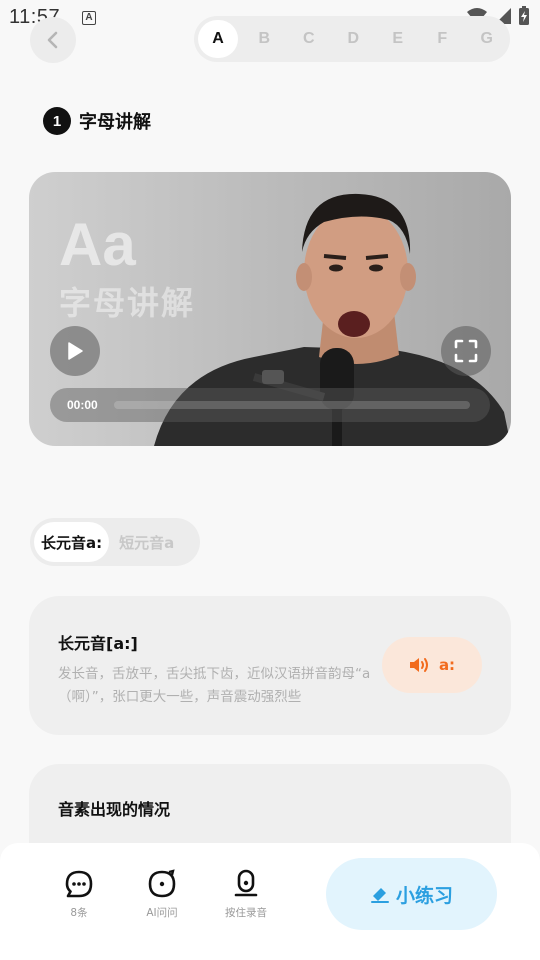  What do you see at coordinates (264, 39) in the screenshot?
I see `tab-letter-b: B` at bounding box center [264, 39].